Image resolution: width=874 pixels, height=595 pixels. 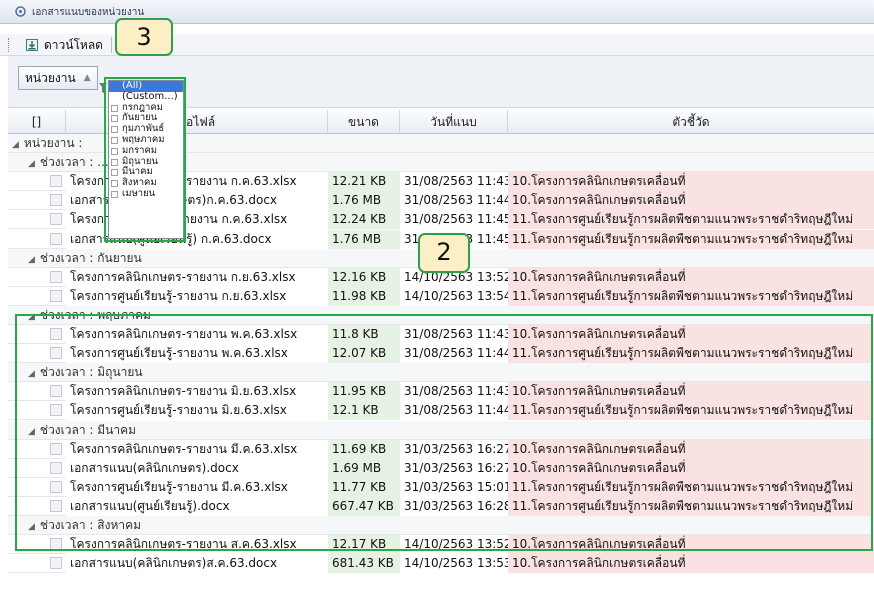 What do you see at coordinates (197, 487) in the screenshot?
I see `file-name-cell: โครงการศูนย์เรียนรู้-รายงาน มี.ค.63.xlsx` at bounding box center [197, 487].